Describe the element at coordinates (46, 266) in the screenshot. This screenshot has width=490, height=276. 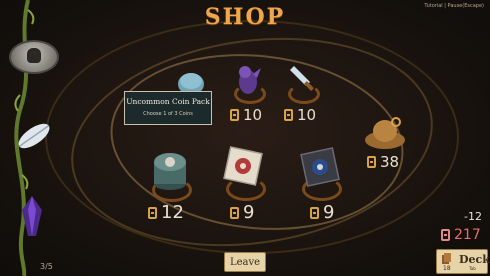
I see `relic-page-indicator: 3/5` at that location.